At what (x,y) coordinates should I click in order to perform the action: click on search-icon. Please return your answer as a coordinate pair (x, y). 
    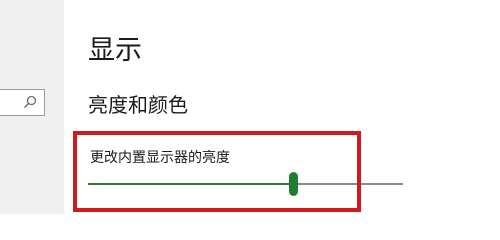
    Looking at the image, I should click on (30, 102).